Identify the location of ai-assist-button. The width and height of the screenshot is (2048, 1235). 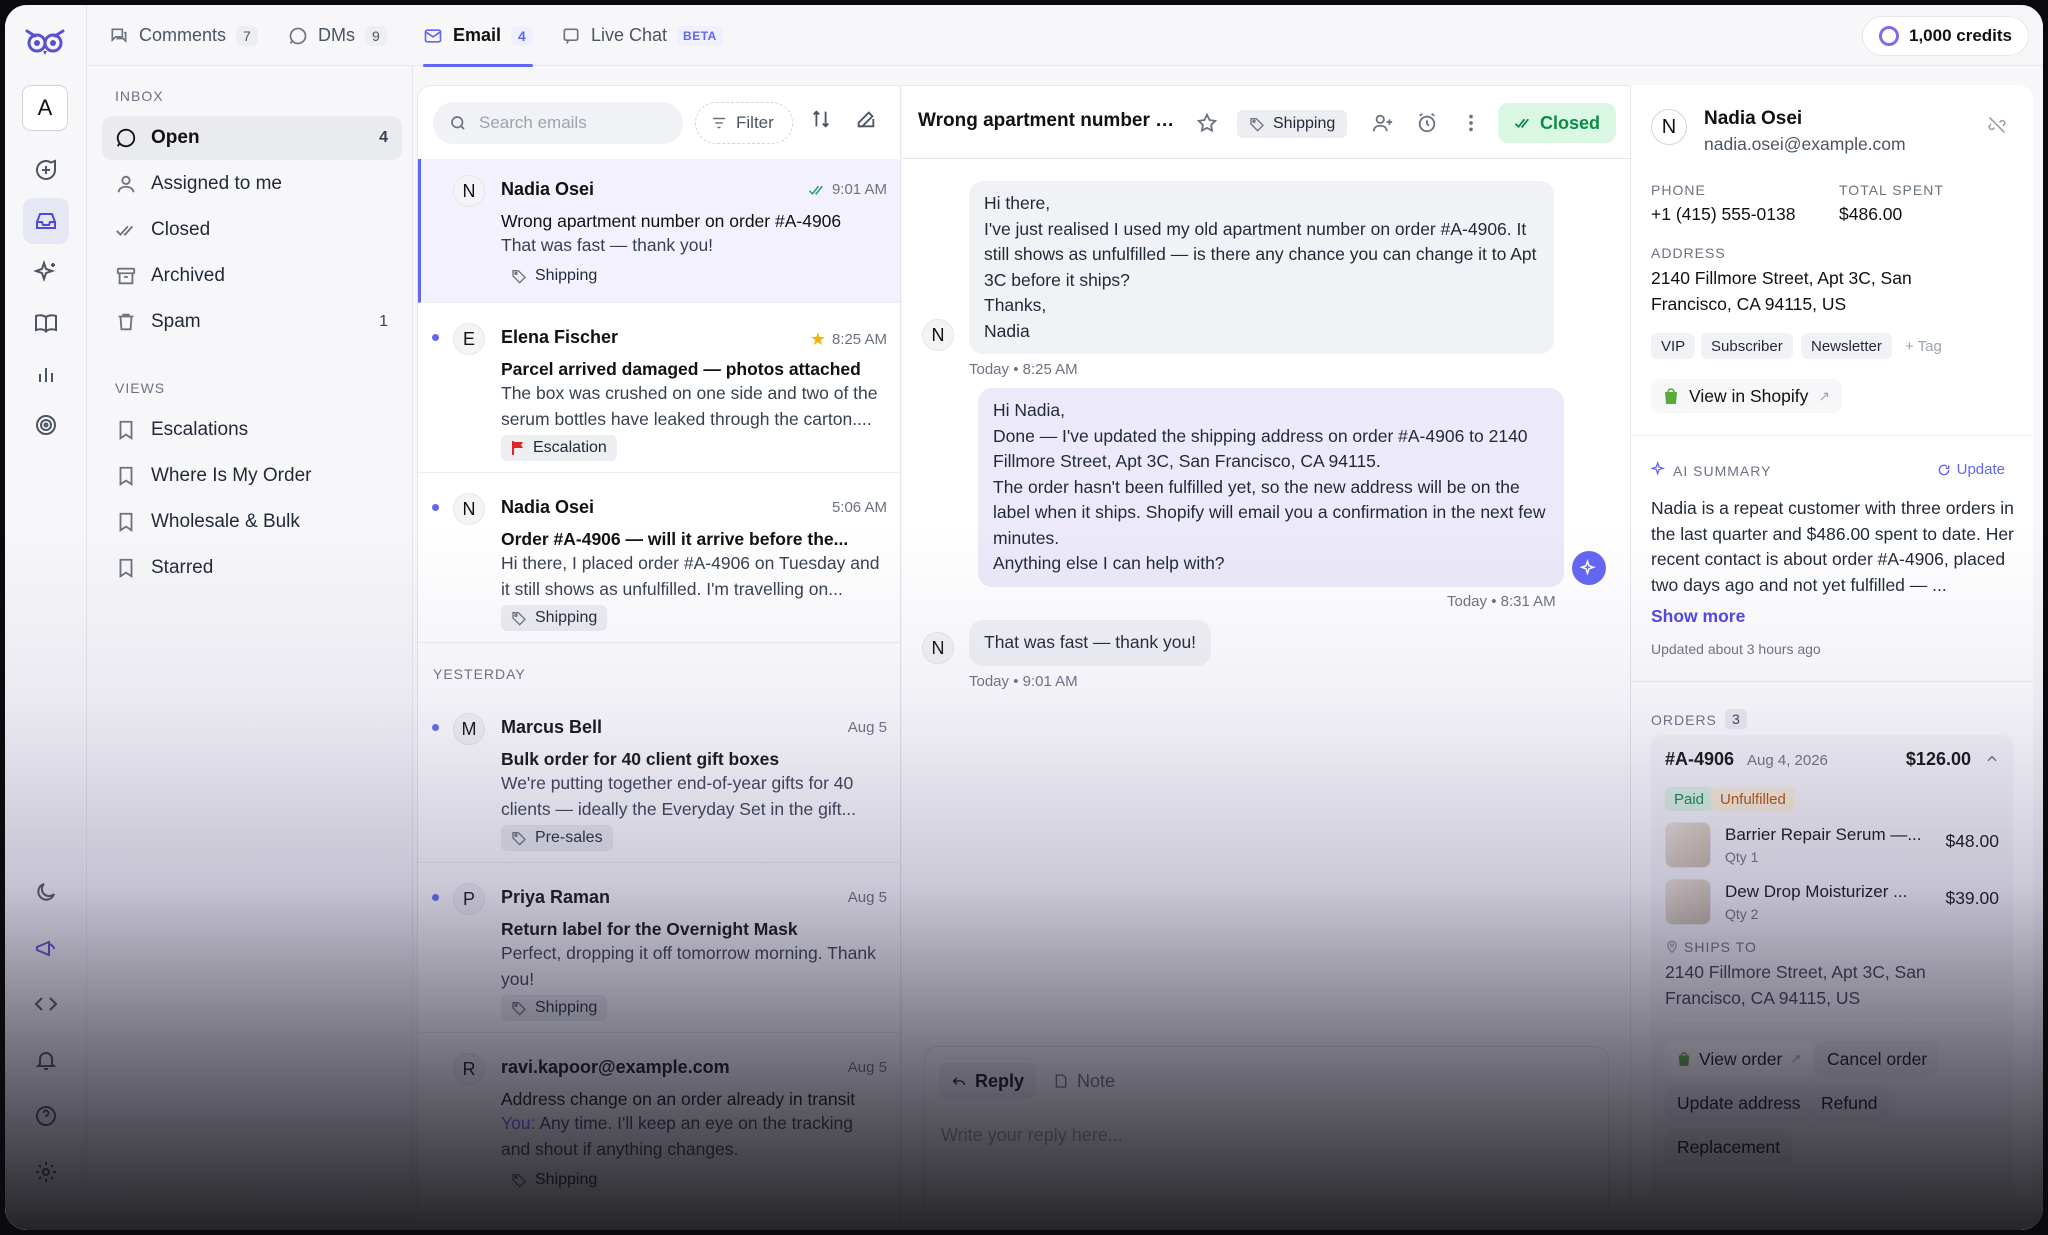
(1589, 568).